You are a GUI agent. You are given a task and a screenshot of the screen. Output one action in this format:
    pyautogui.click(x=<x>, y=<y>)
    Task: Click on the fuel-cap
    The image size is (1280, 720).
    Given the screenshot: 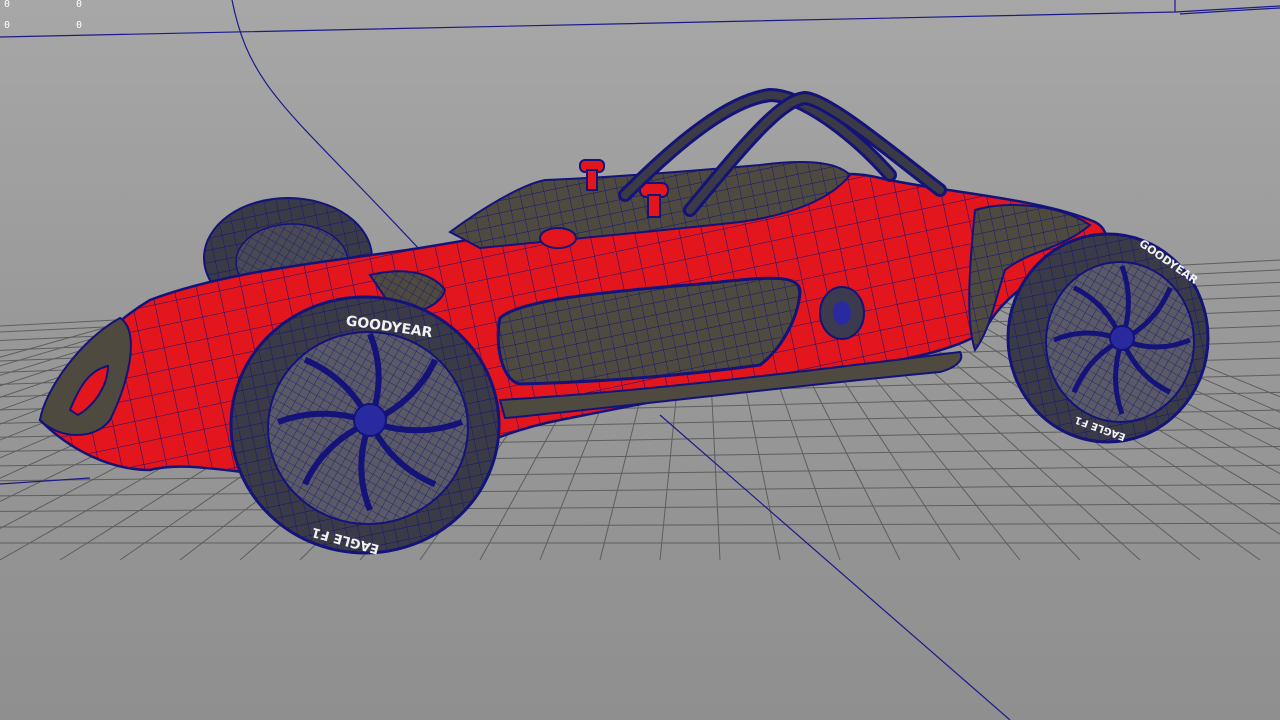 What is the action you would take?
    pyautogui.click(x=558, y=238)
    